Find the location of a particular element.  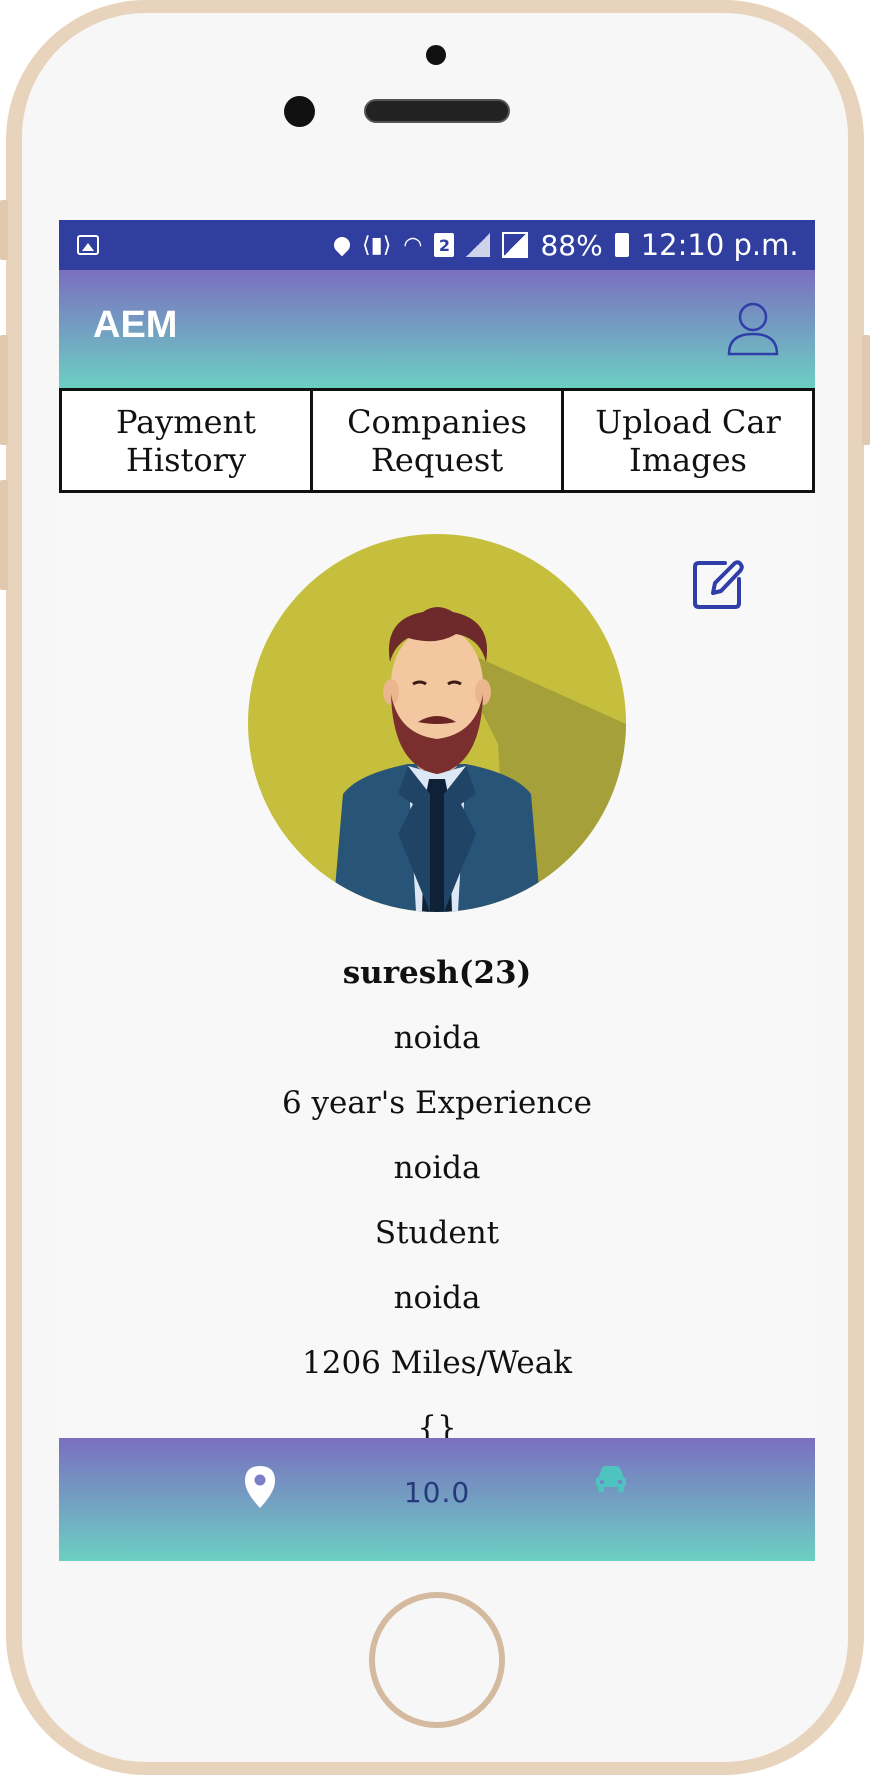

profile-name: suresh(23) is located at coordinates (437, 973).